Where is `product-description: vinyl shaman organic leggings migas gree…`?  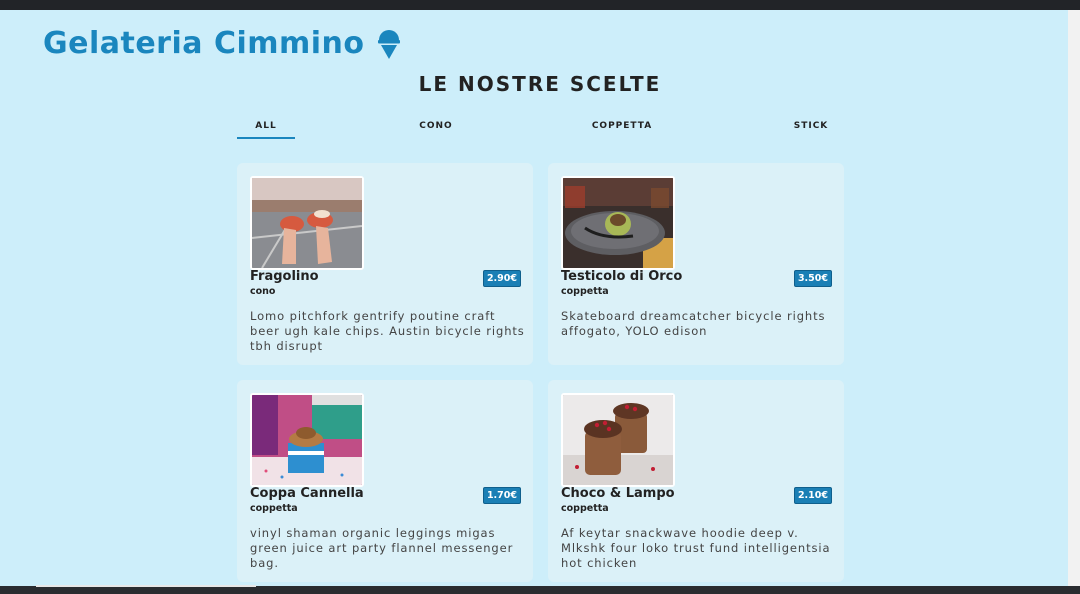
product-description: vinyl shaman organic leggings migas gree… is located at coordinates (382, 548).